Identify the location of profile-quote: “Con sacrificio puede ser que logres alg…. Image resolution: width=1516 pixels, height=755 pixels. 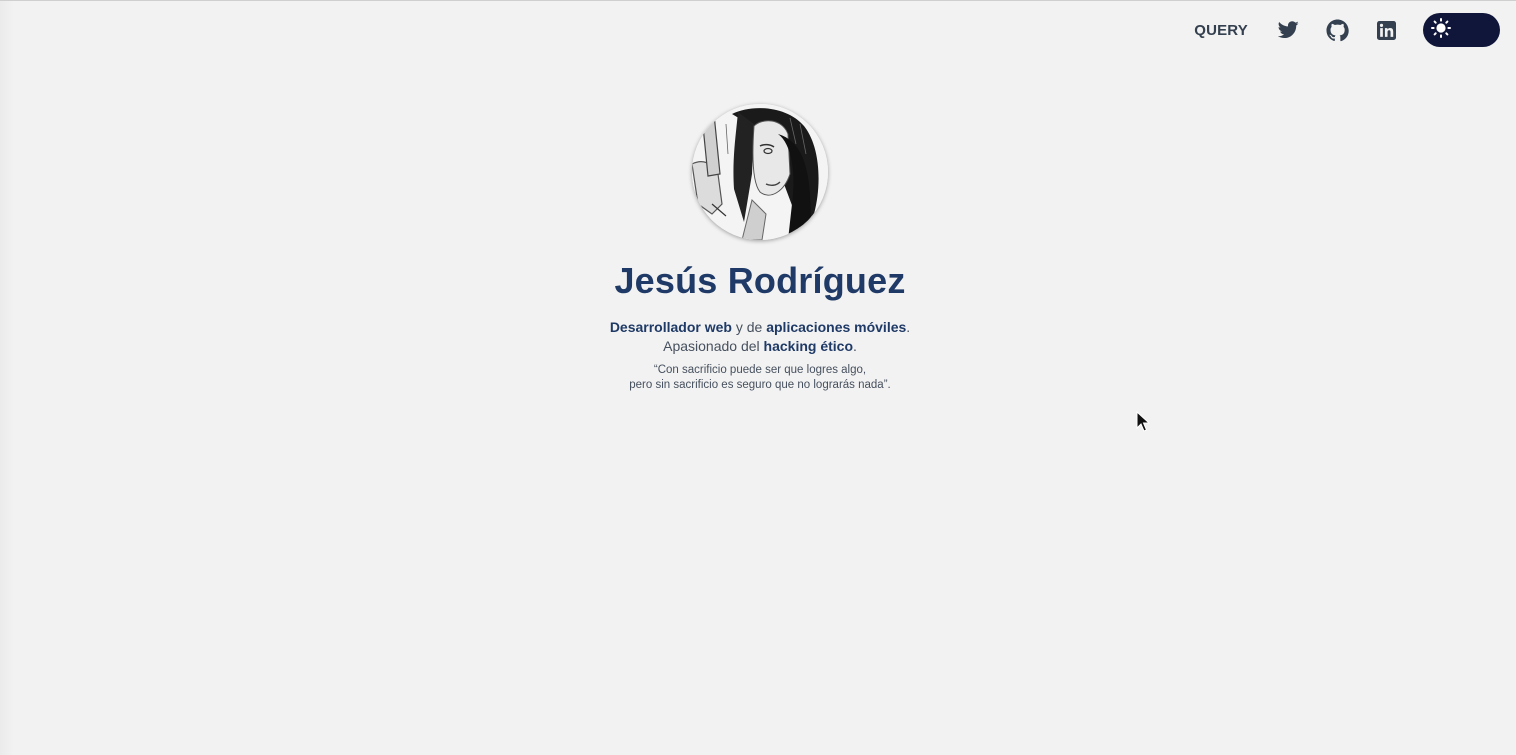
(759, 378).